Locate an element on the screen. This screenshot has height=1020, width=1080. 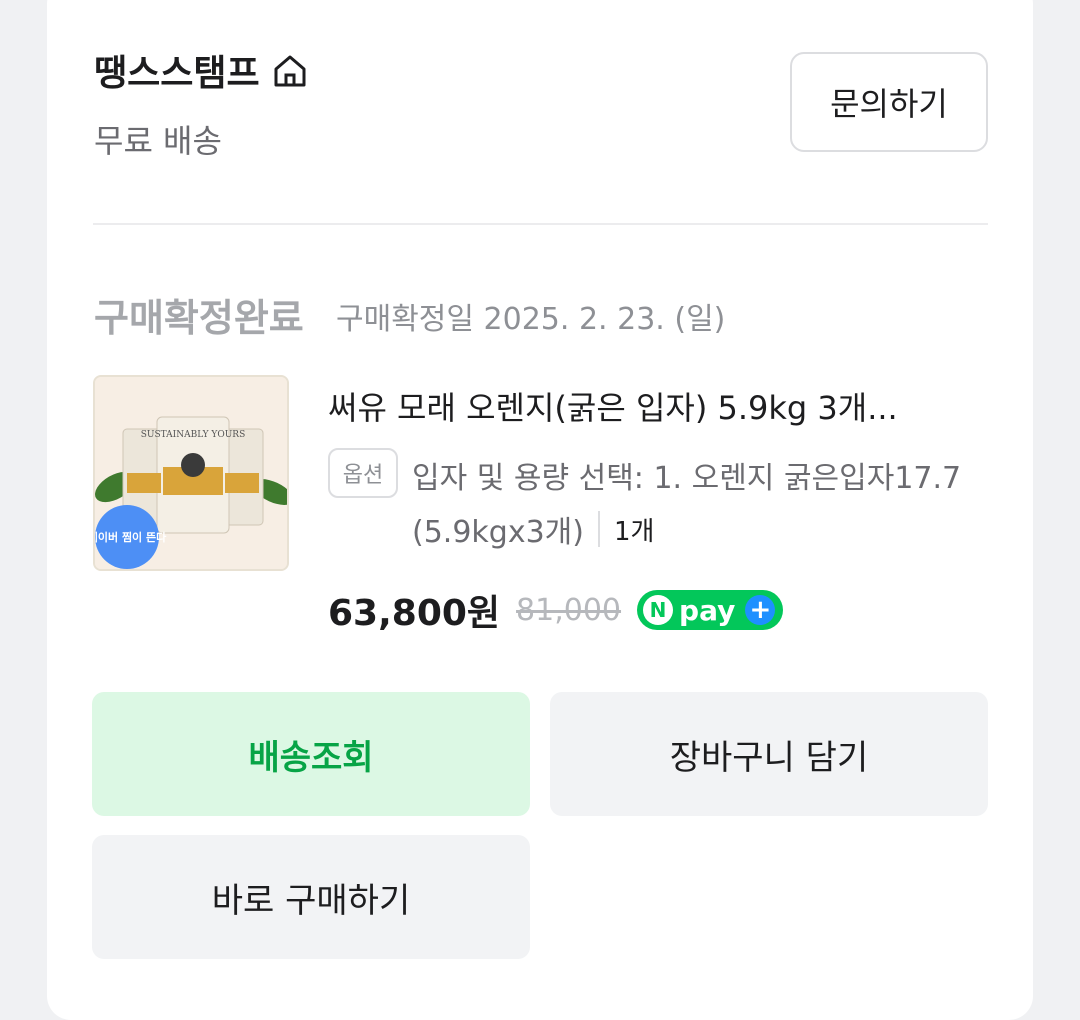
option-qty-line: (5.9kgx3개) 1개 is located at coordinates (533, 529).